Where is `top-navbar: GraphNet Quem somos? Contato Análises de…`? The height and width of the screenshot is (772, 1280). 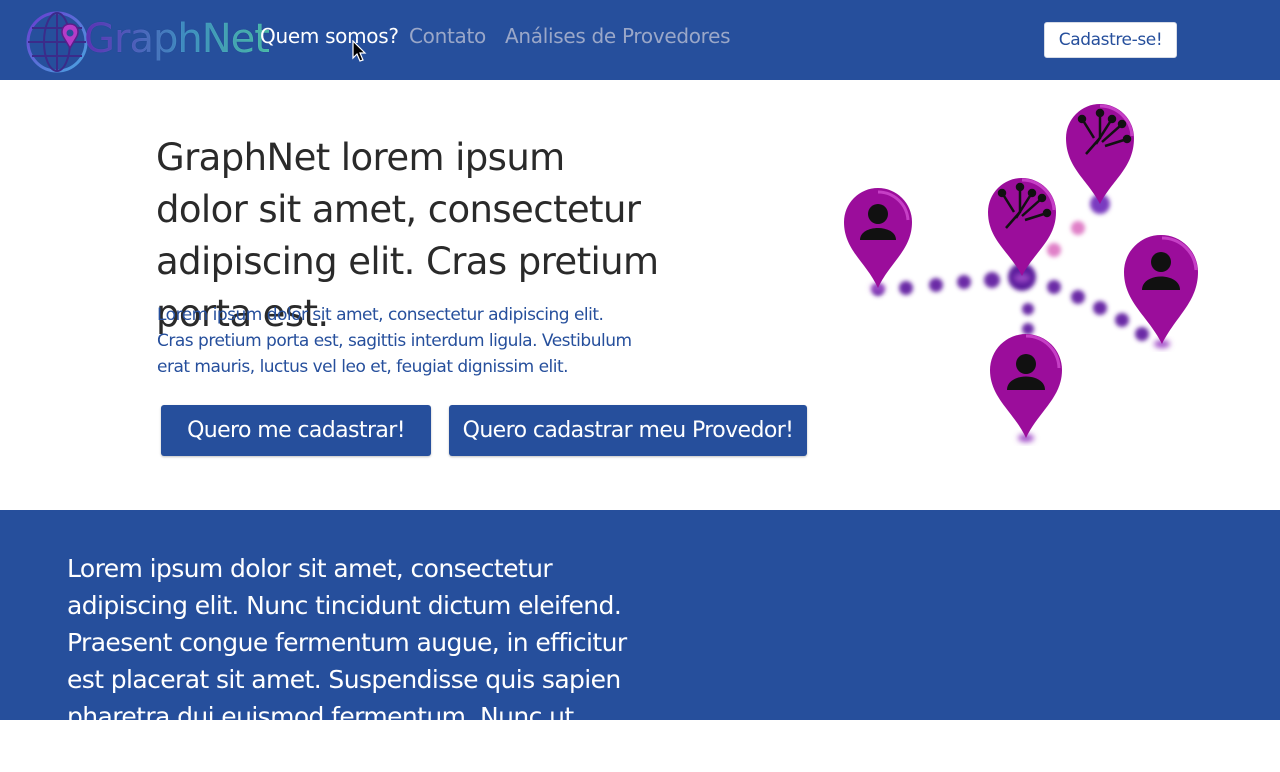
top-navbar: GraphNet Quem somos? Contato Análises de… is located at coordinates (640, 40).